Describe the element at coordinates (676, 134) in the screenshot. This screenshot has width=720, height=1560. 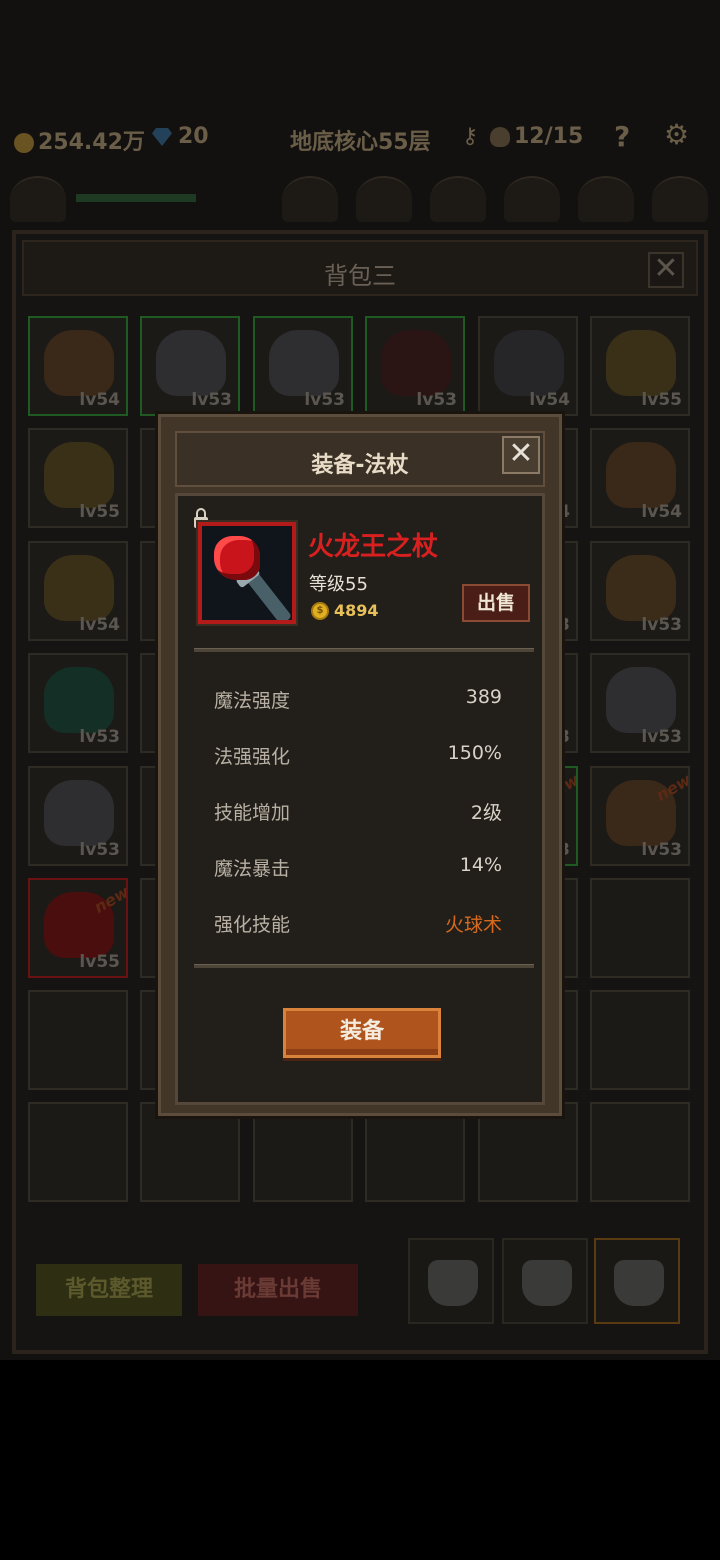
I see `settings-gear-icon: ⚙` at that location.